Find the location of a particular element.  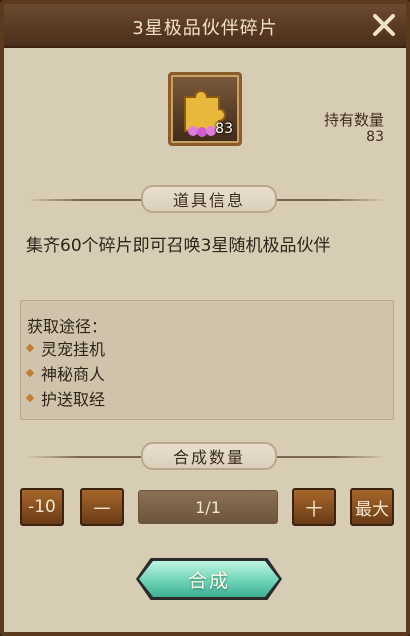

minus-10-button: -10 is located at coordinates (42, 507).